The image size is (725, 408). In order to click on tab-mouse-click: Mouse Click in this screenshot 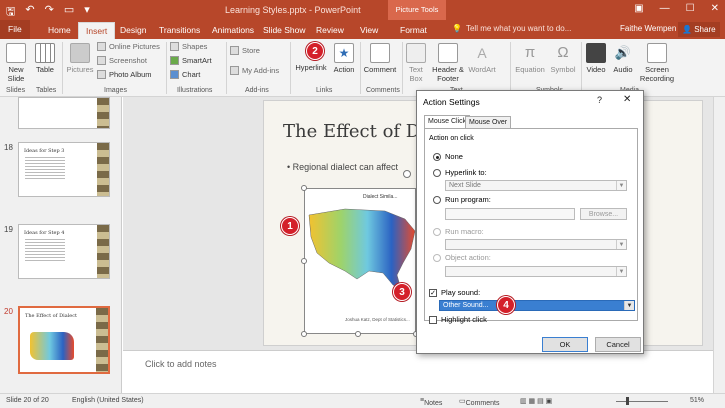, I will do `click(447, 121)`.